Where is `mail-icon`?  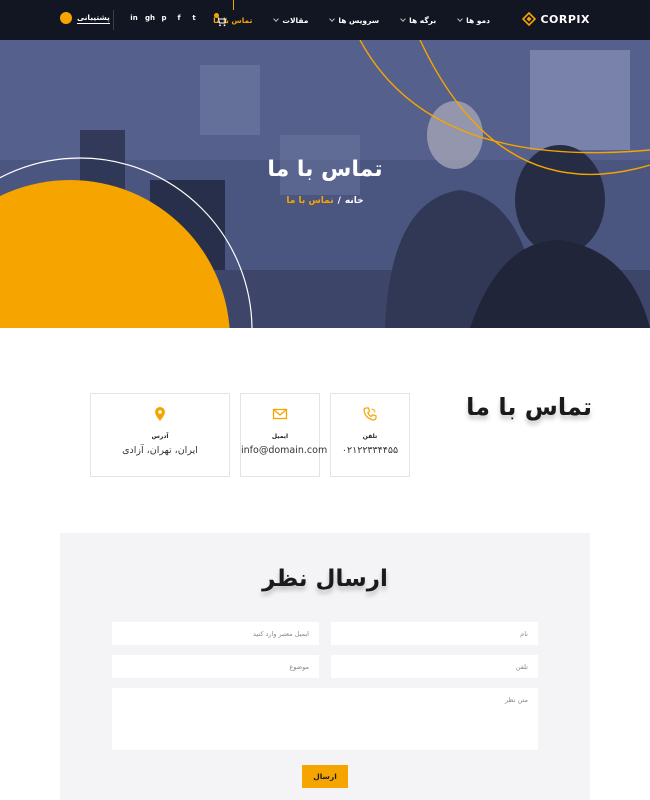 mail-icon is located at coordinates (280, 414).